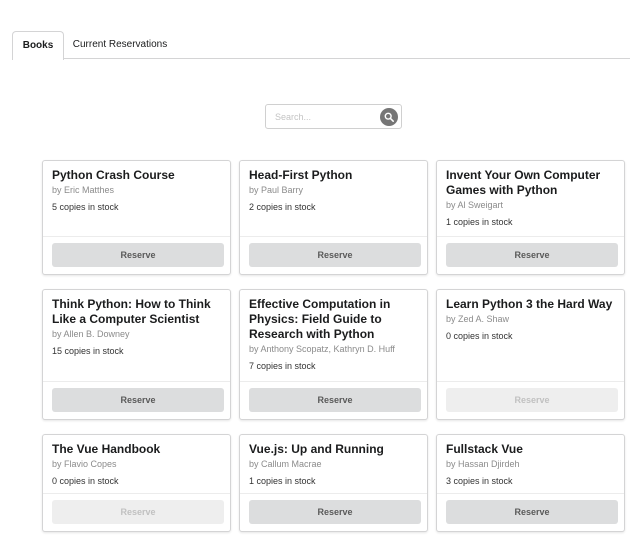 This screenshot has height=544, width=640. What do you see at coordinates (282, 366) in the screenshot?
I see `book-stock: 7 copies in stock` at bounding box center [282, 366].